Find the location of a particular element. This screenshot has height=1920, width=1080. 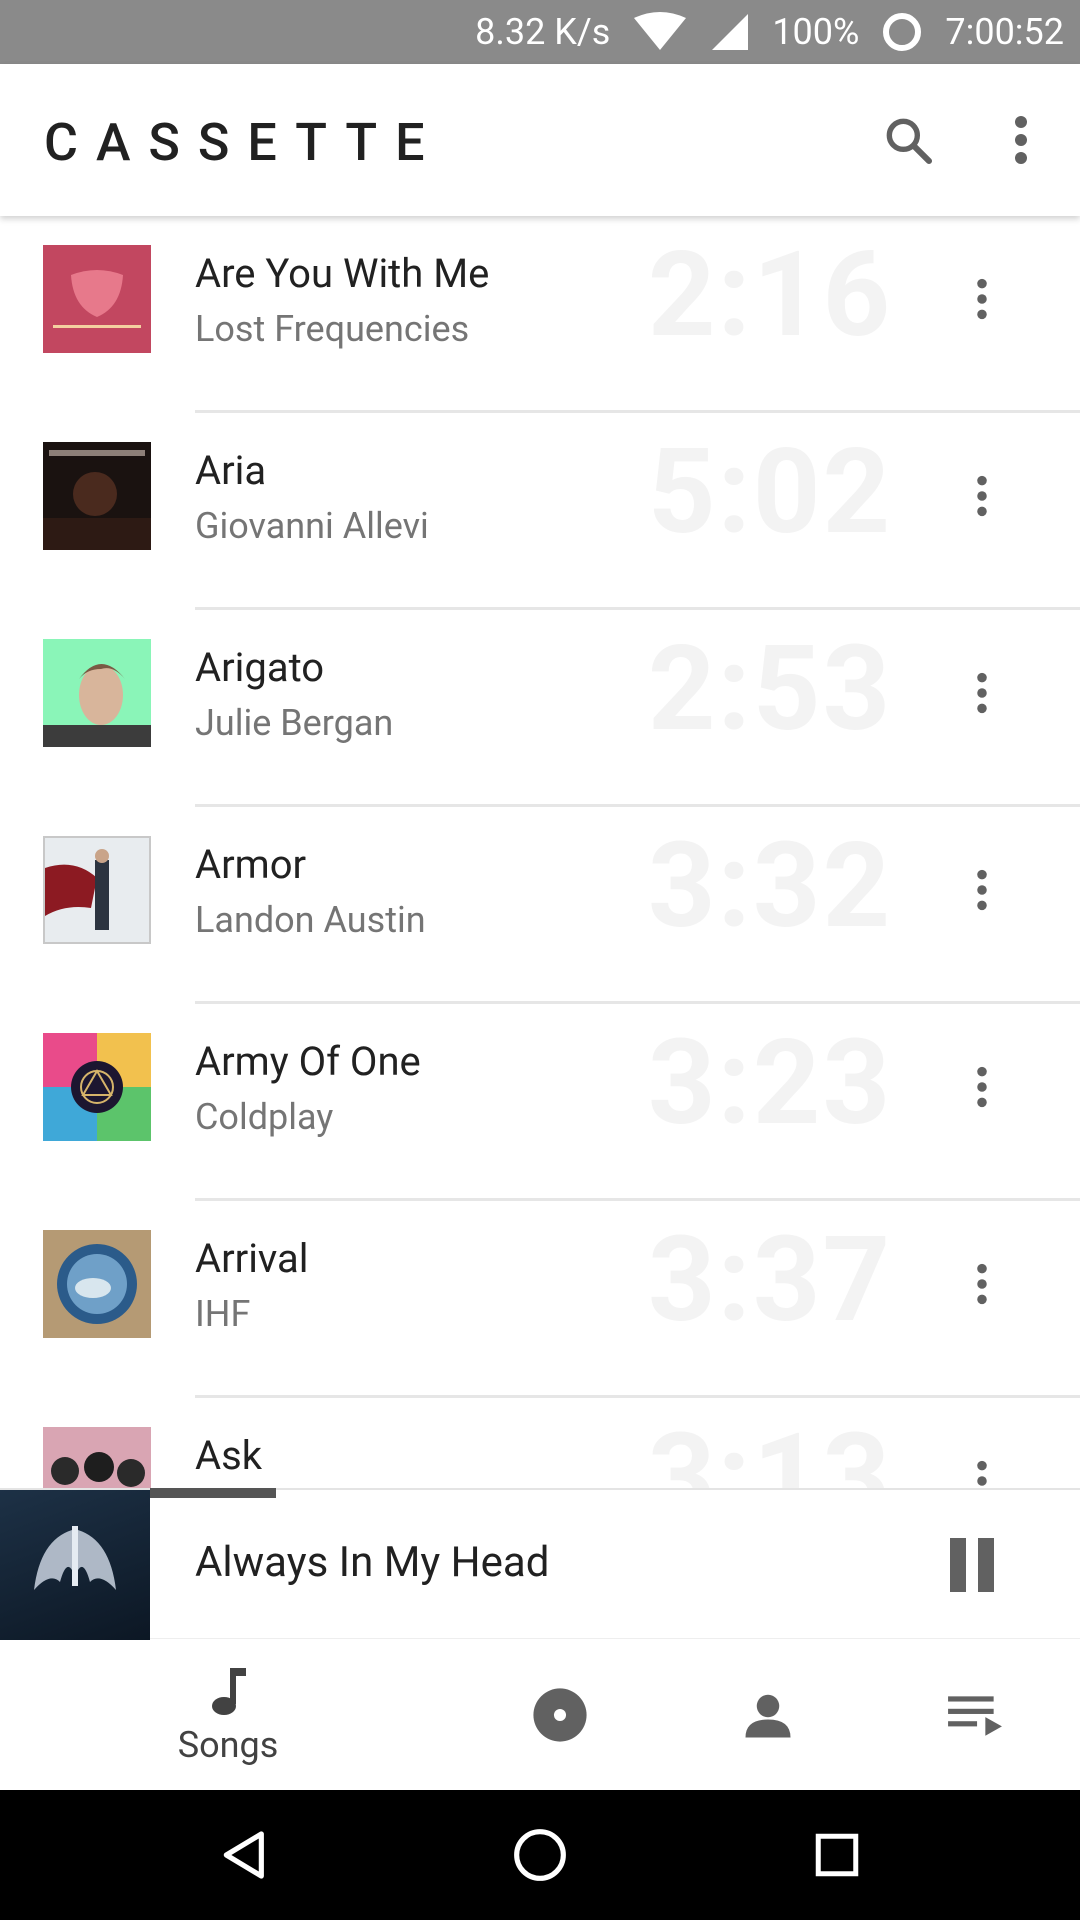

song-row: Aria Giovanni Allevi 5:02 is located at coordinates (540, 511).